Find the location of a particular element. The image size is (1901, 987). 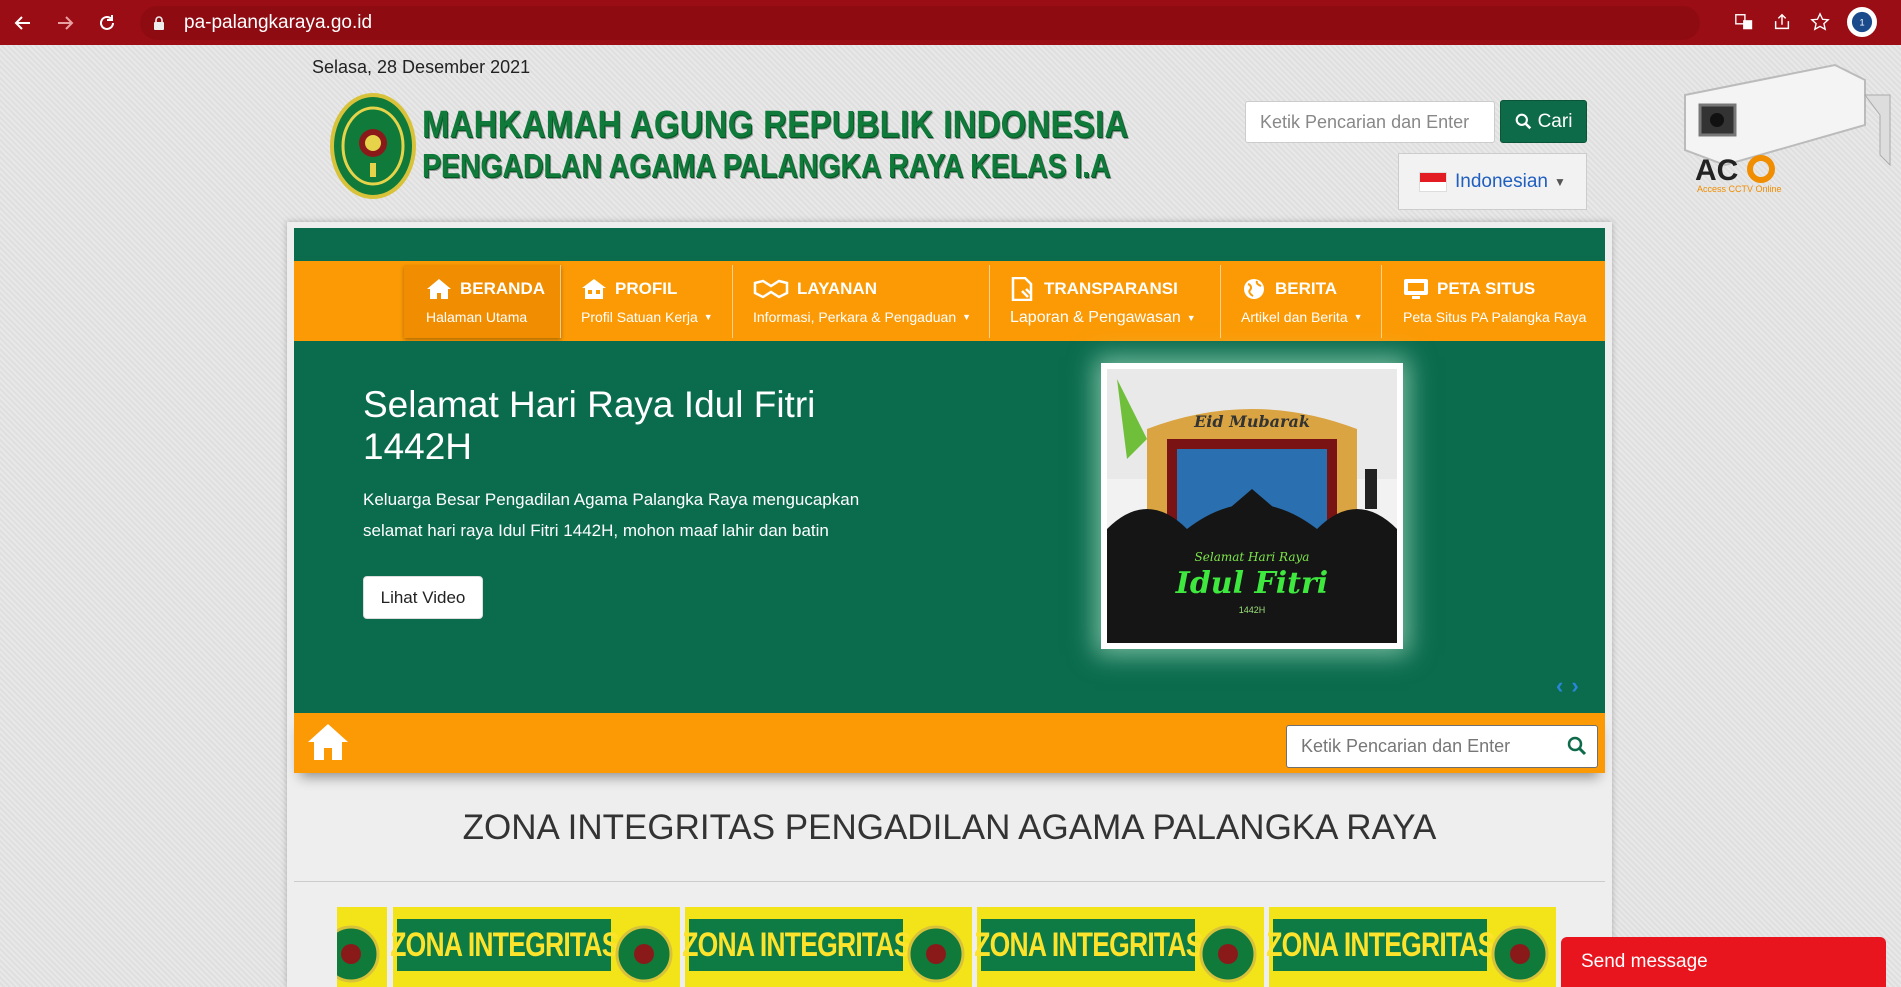

building-icon is located at coordinates (594, 289).